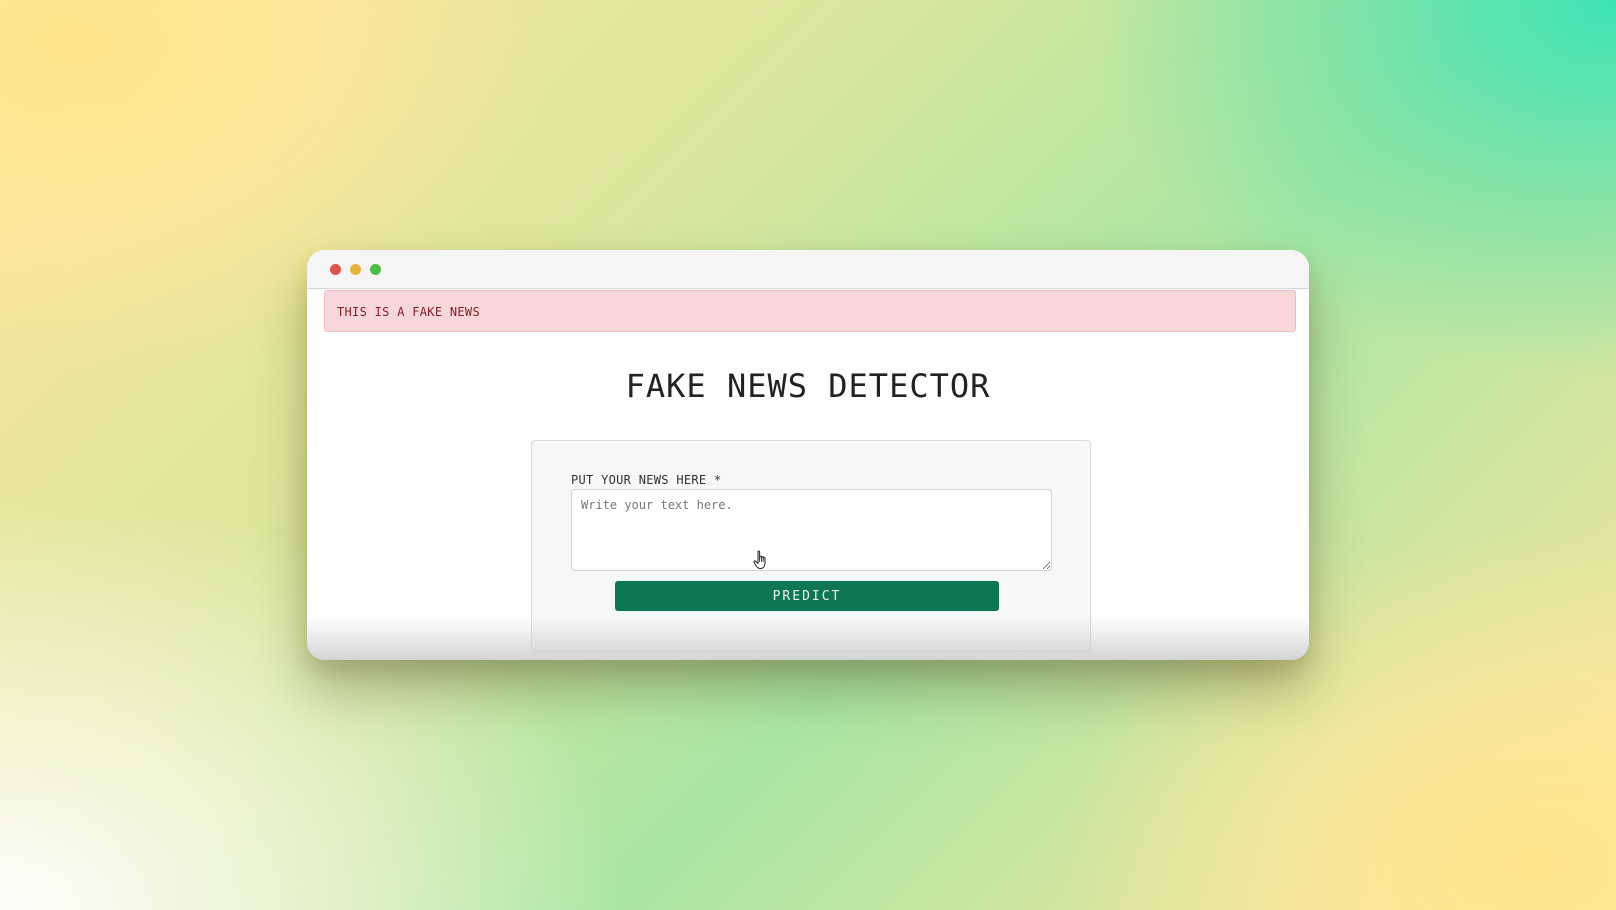  I want to click on window-titlebar, so click(808, 269).